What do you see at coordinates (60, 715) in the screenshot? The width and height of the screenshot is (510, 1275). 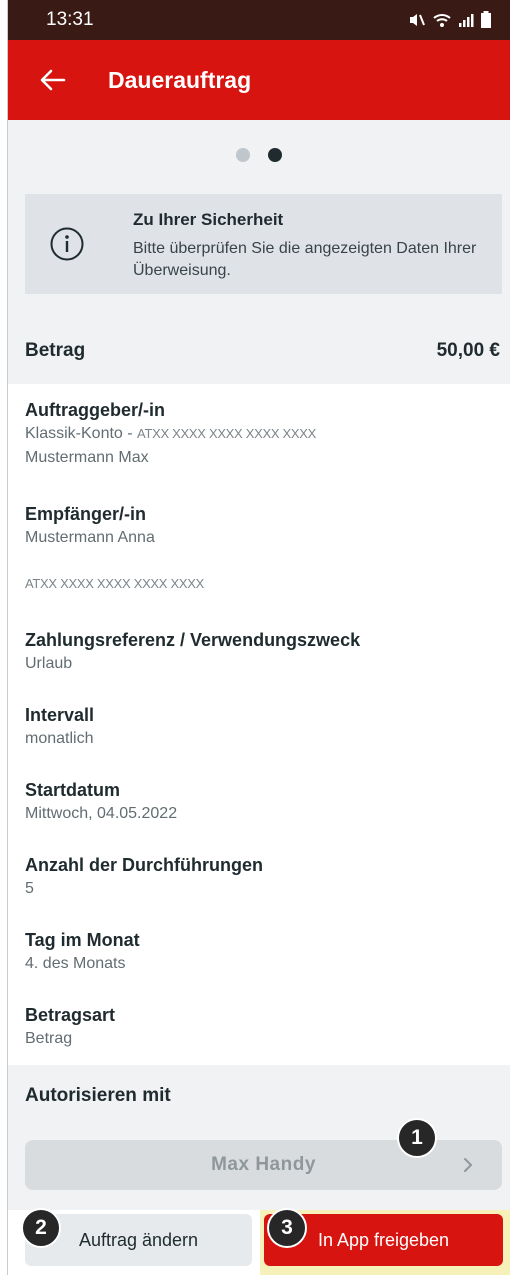 I see `interval-label: Intervall` at bounding box center [60, 715].